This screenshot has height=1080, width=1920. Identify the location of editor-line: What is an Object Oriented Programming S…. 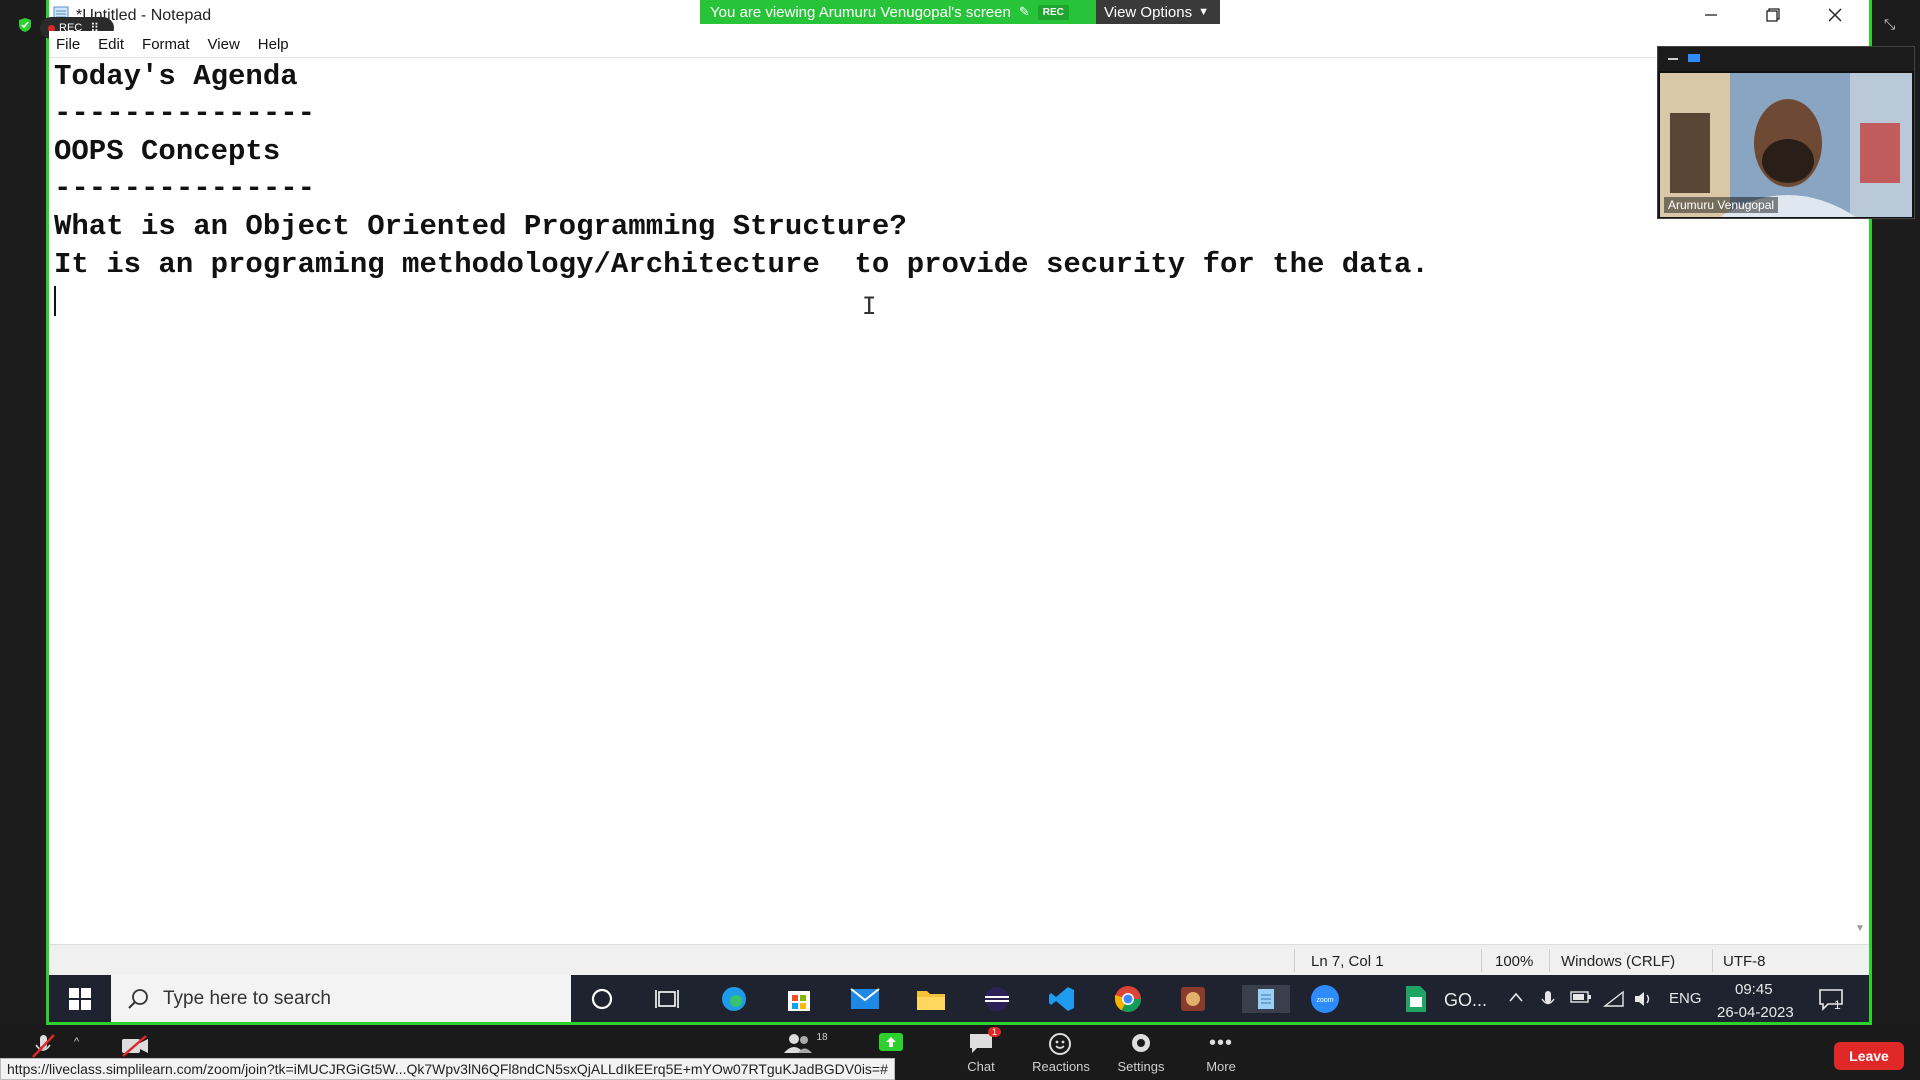
(480, 226).